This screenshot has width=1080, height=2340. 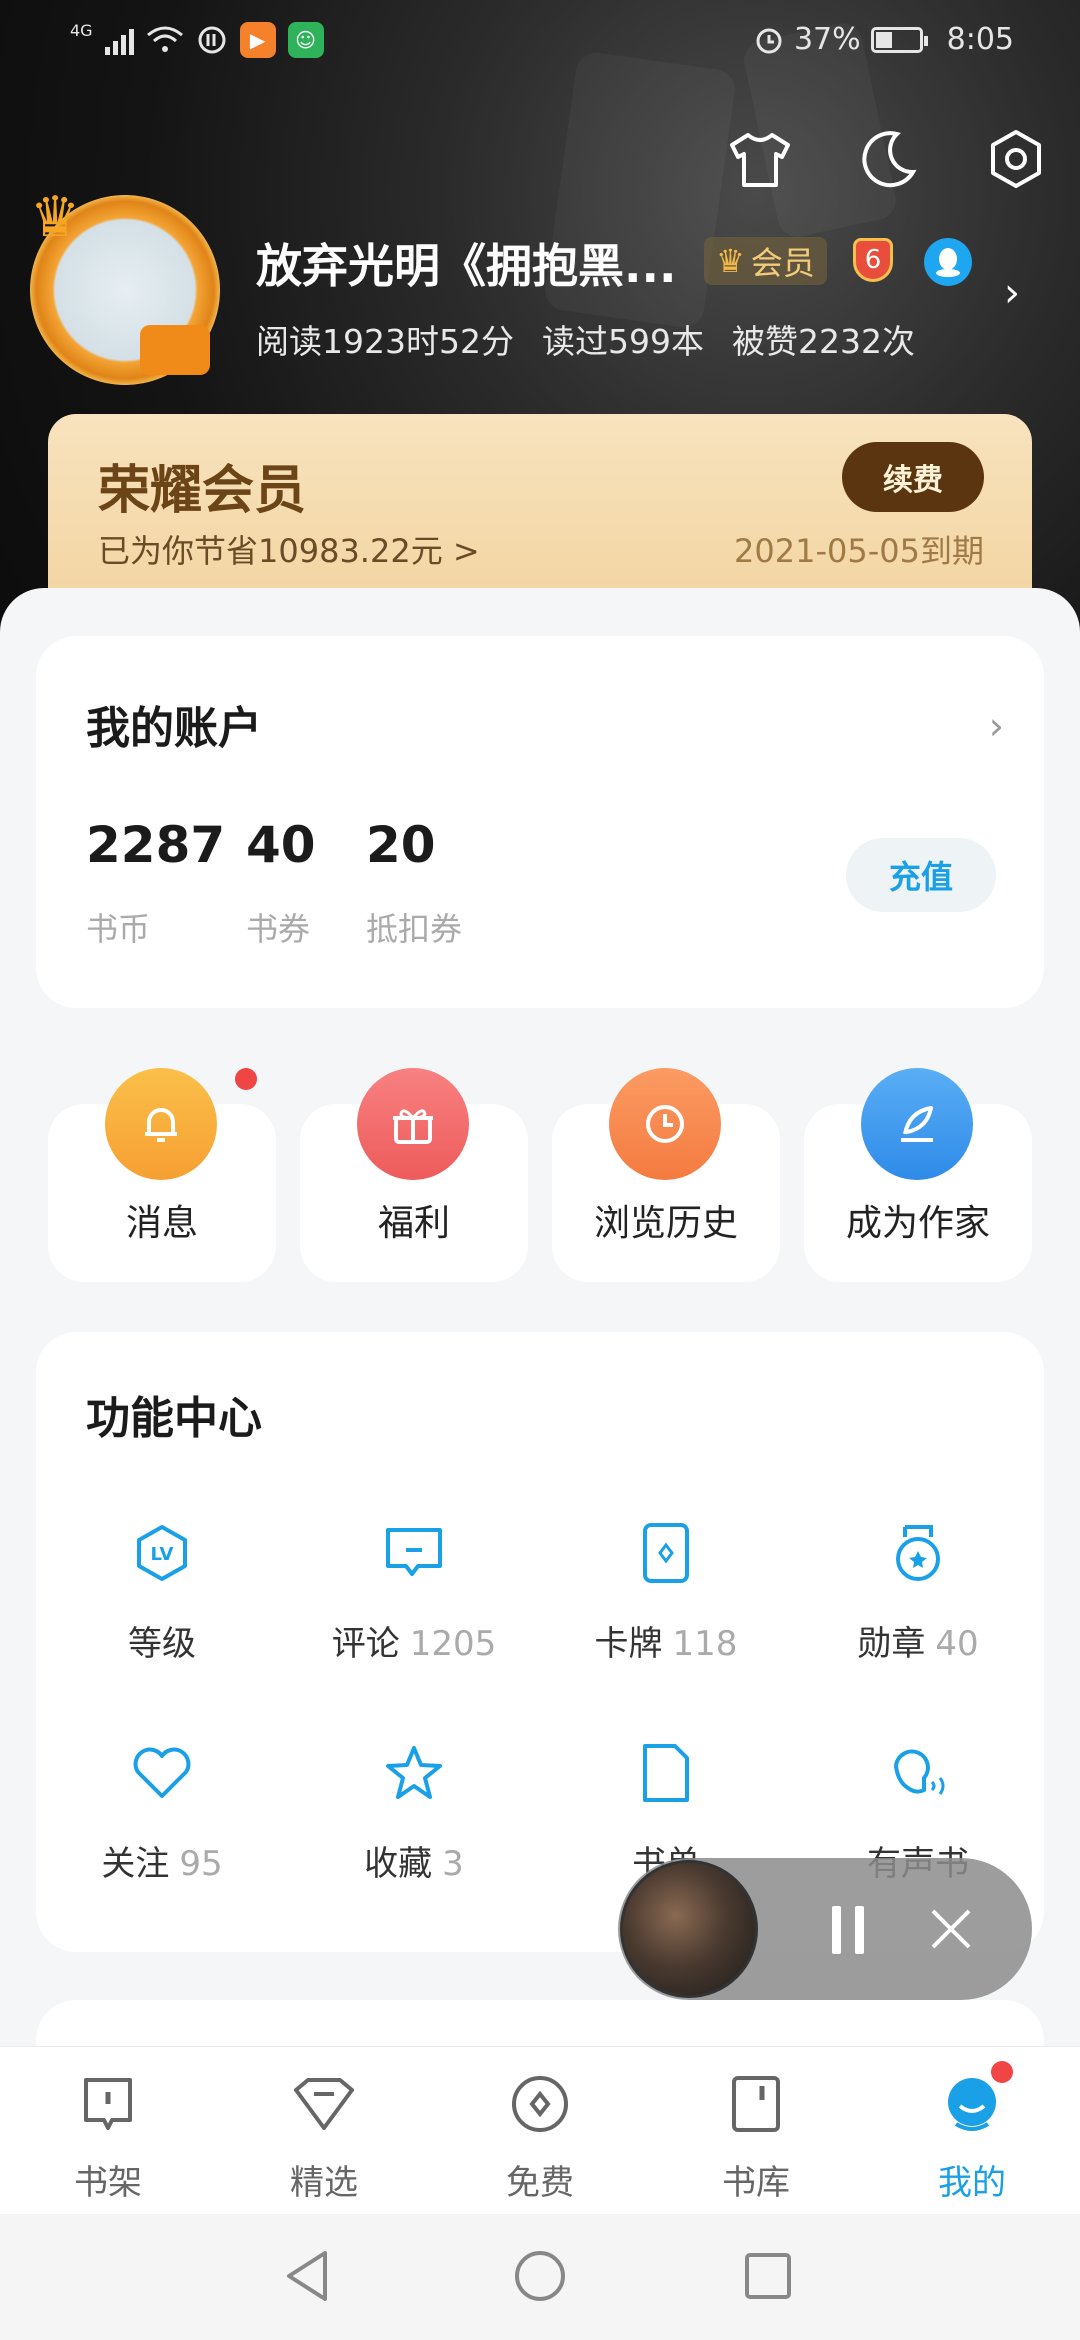 What do you see at coordinates (174, 728) in the screenshot?
I see `account-title: 我的账户` at bounding box center [174, 728].